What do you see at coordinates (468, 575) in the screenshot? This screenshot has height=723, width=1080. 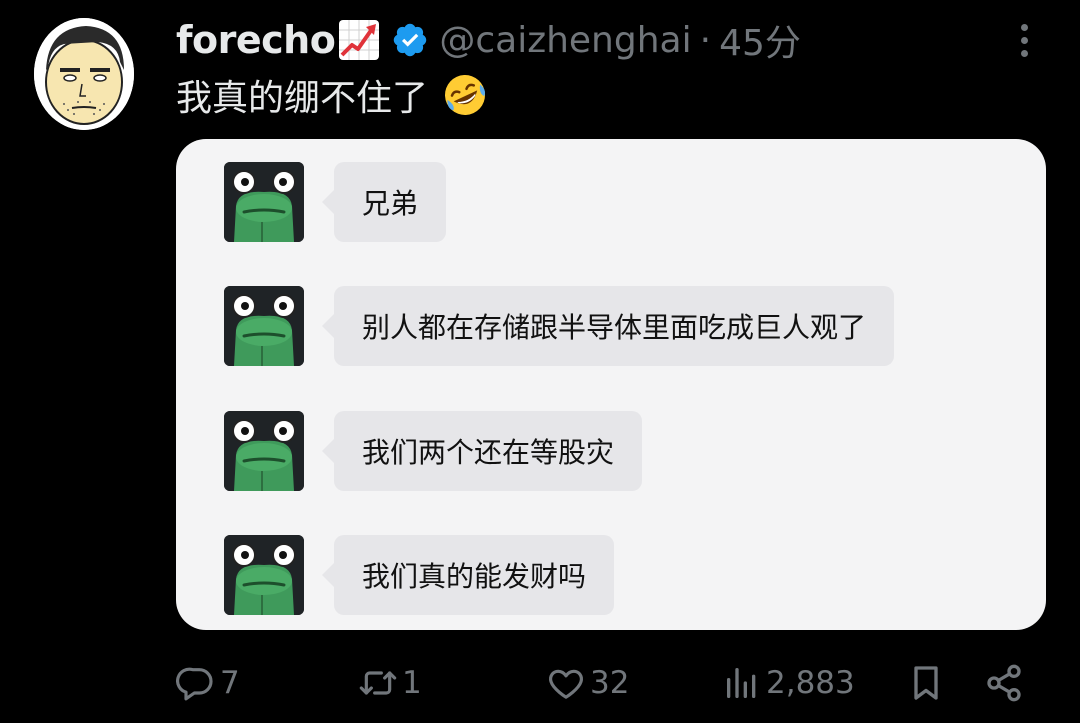 I see `chat-bubble: 我们真的能发财吗` at bounding box center [468, 575].